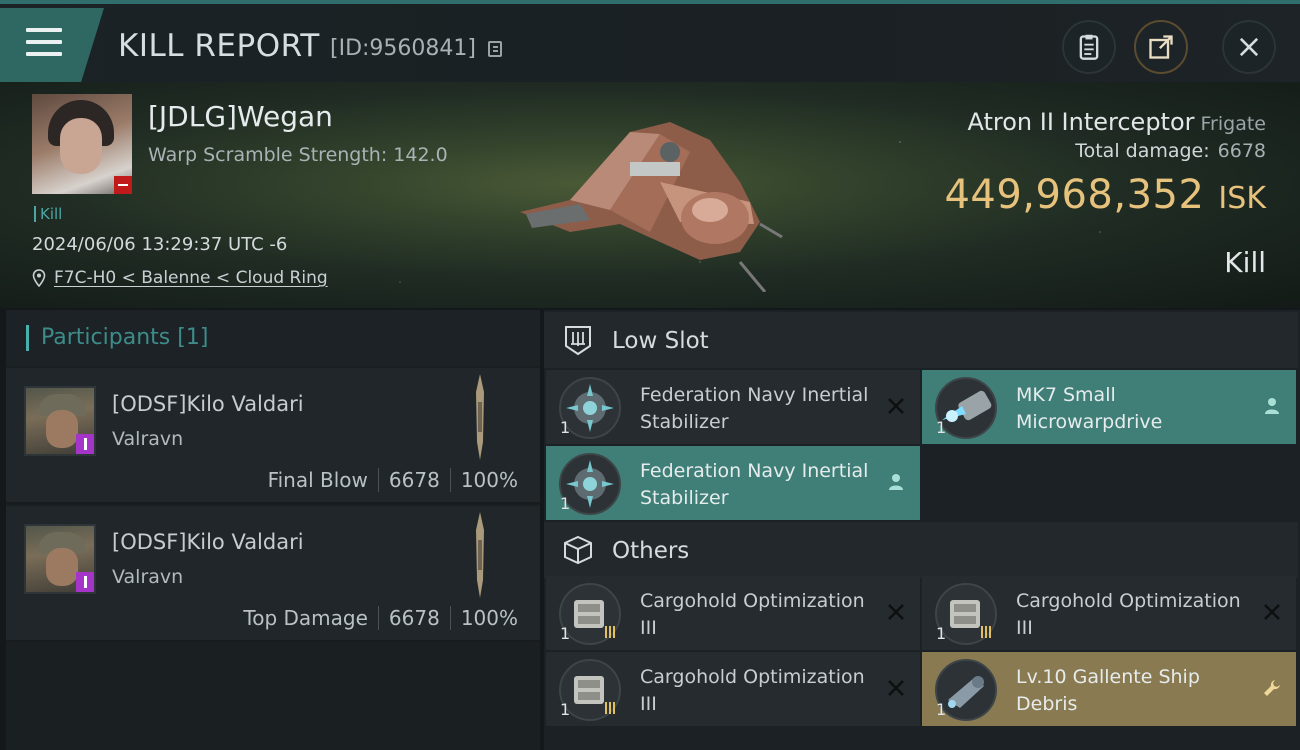 This screenshot has height=750, width=1300. I want to click on kill-location-link: F7C-H0 < Balenne < Cloud Ring, so click(180, 278).